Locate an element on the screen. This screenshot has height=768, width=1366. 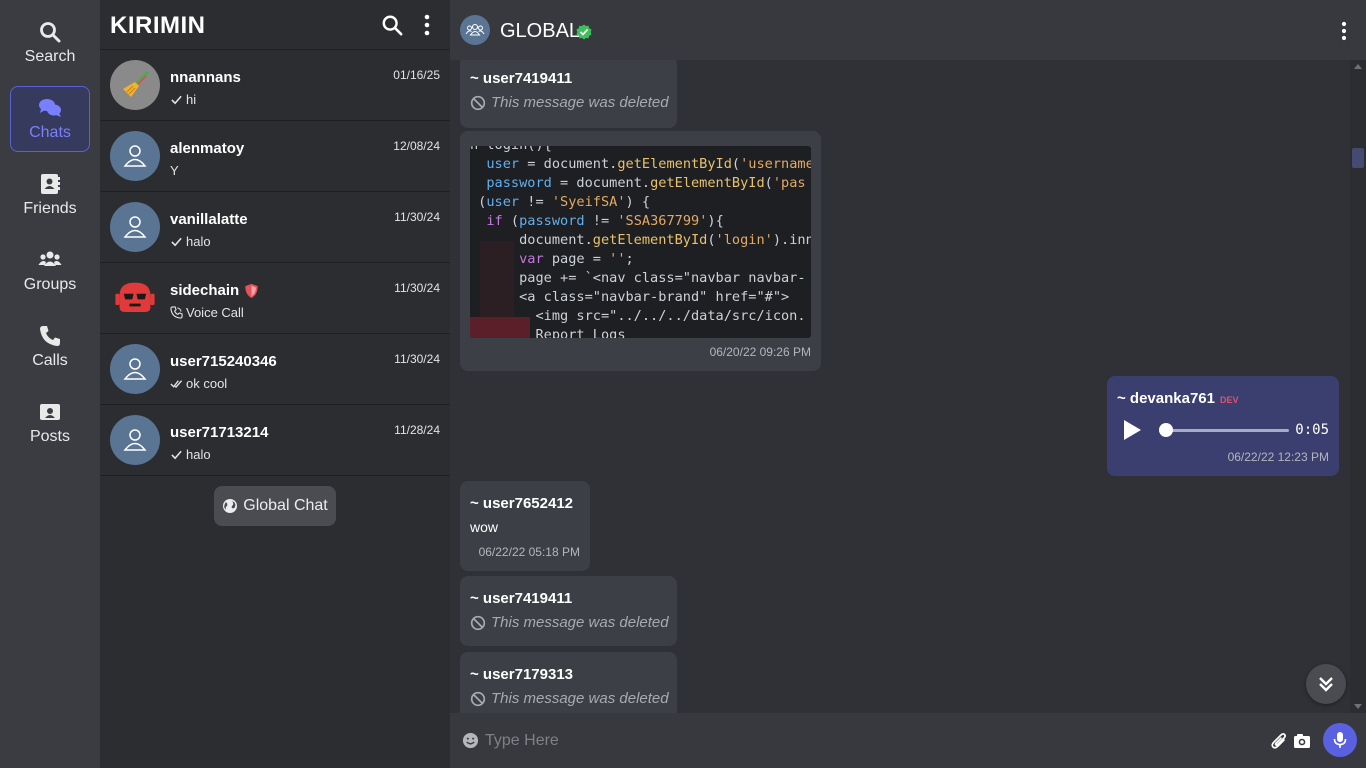
red-robot-avatar is located at coordinates (135, 298).